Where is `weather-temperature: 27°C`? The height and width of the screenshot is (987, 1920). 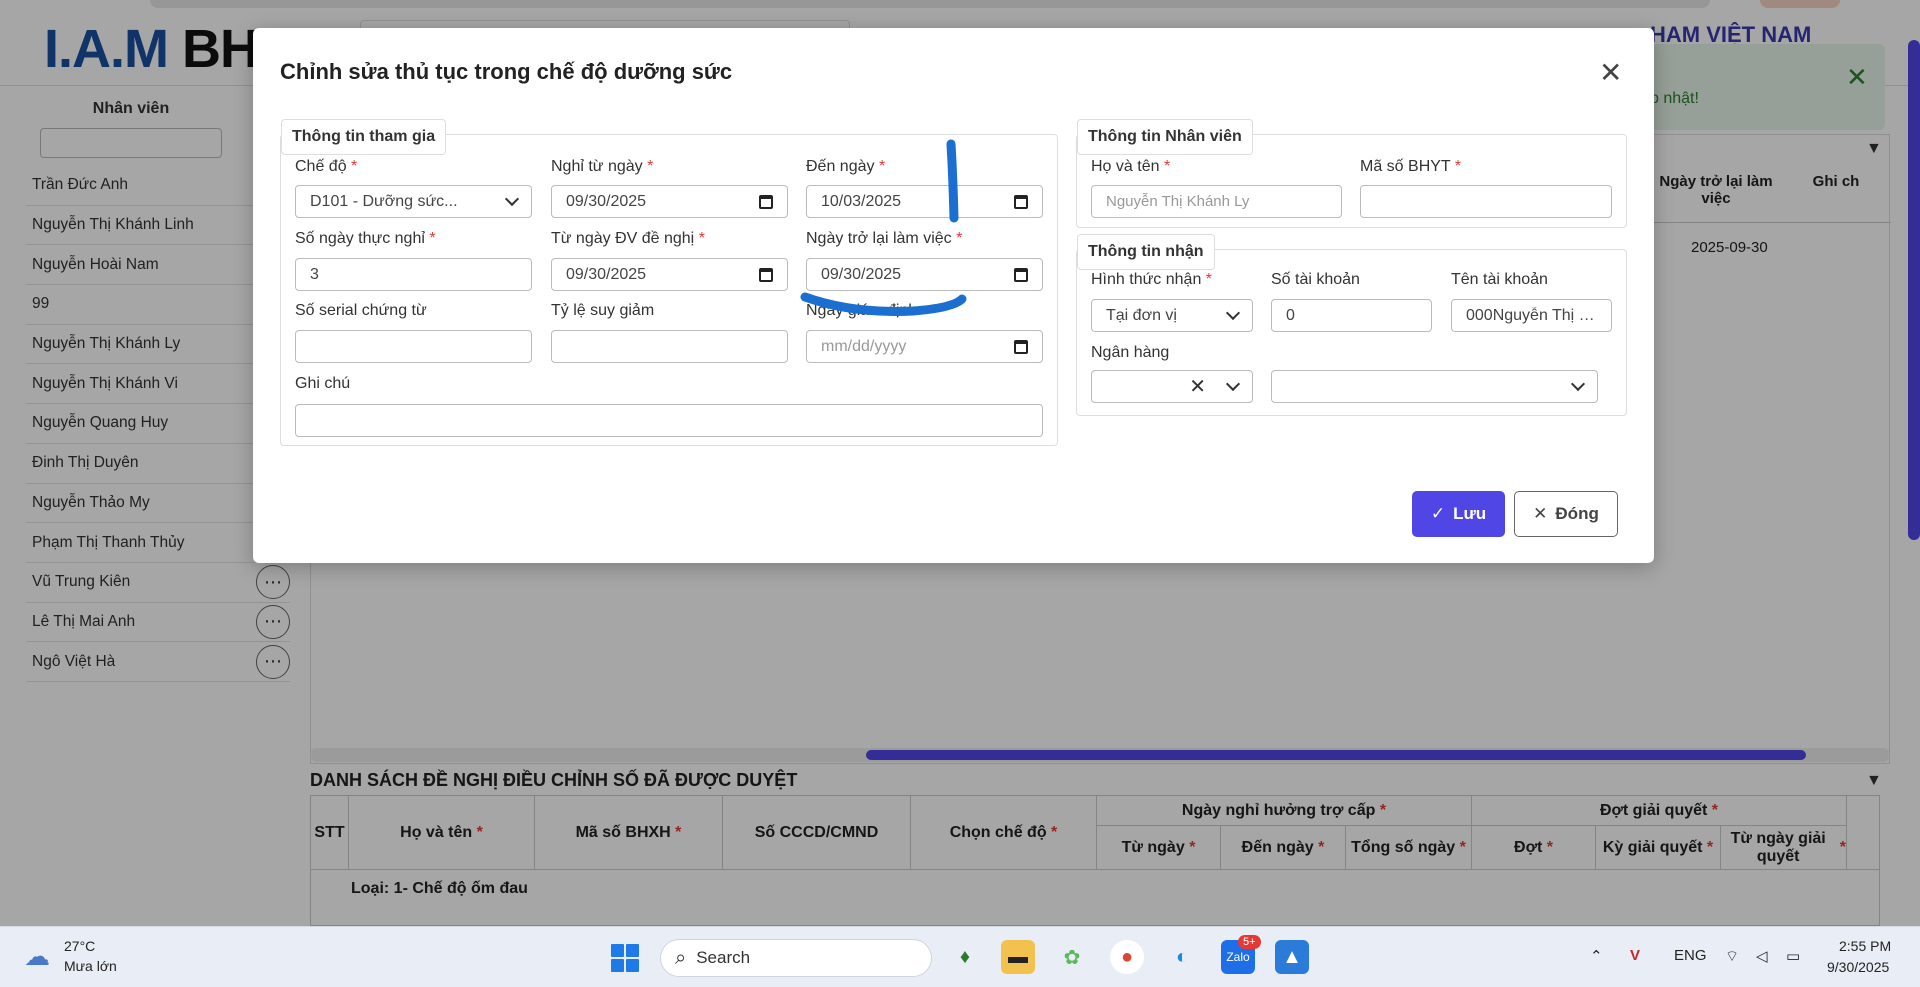 weather-temperature: 27°C is located at coordinates (79, 946).